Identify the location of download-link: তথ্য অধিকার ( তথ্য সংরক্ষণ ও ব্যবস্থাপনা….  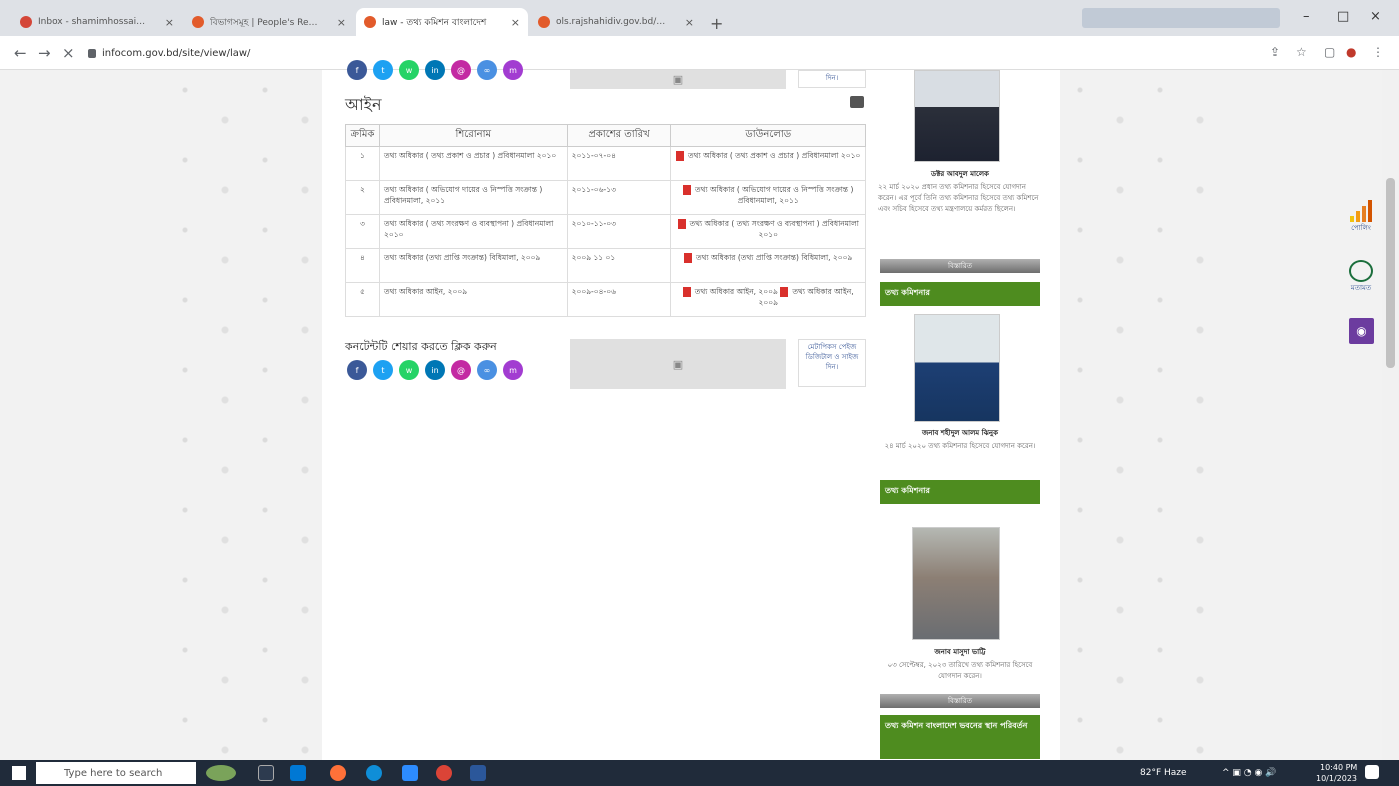
(774, 229).